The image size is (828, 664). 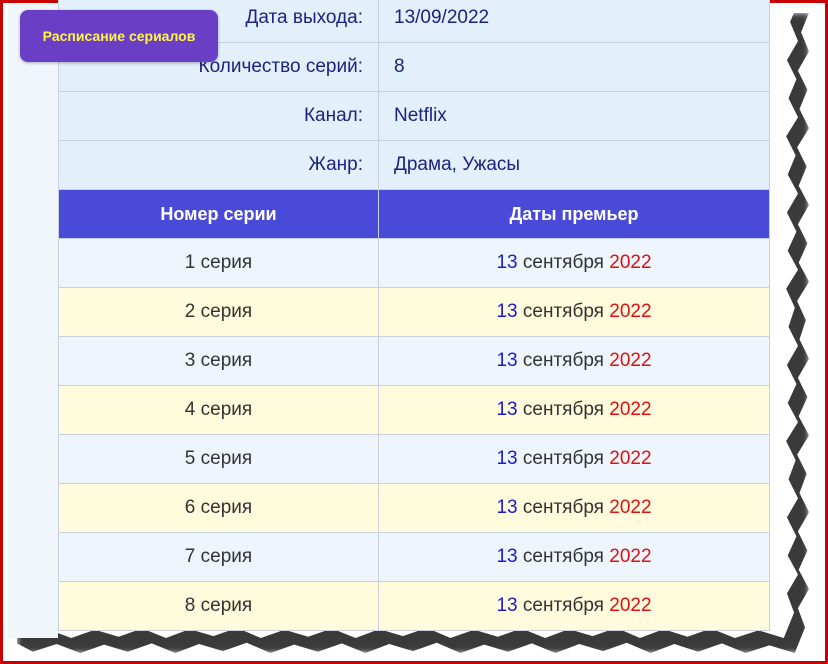 What do you see at coordinates (218, 459) in the screenshot?
I see `episode-cell: 5 серия` at bounding box center [218, 459].